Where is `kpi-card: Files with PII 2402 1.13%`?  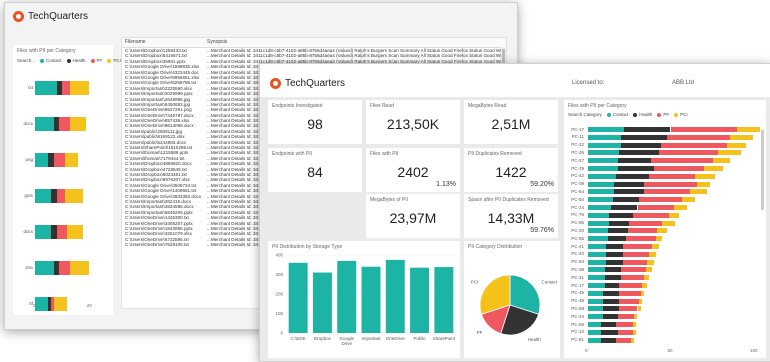
kpi-card: Files with PII 2402 1.13% is located at coordinates (413, 170).